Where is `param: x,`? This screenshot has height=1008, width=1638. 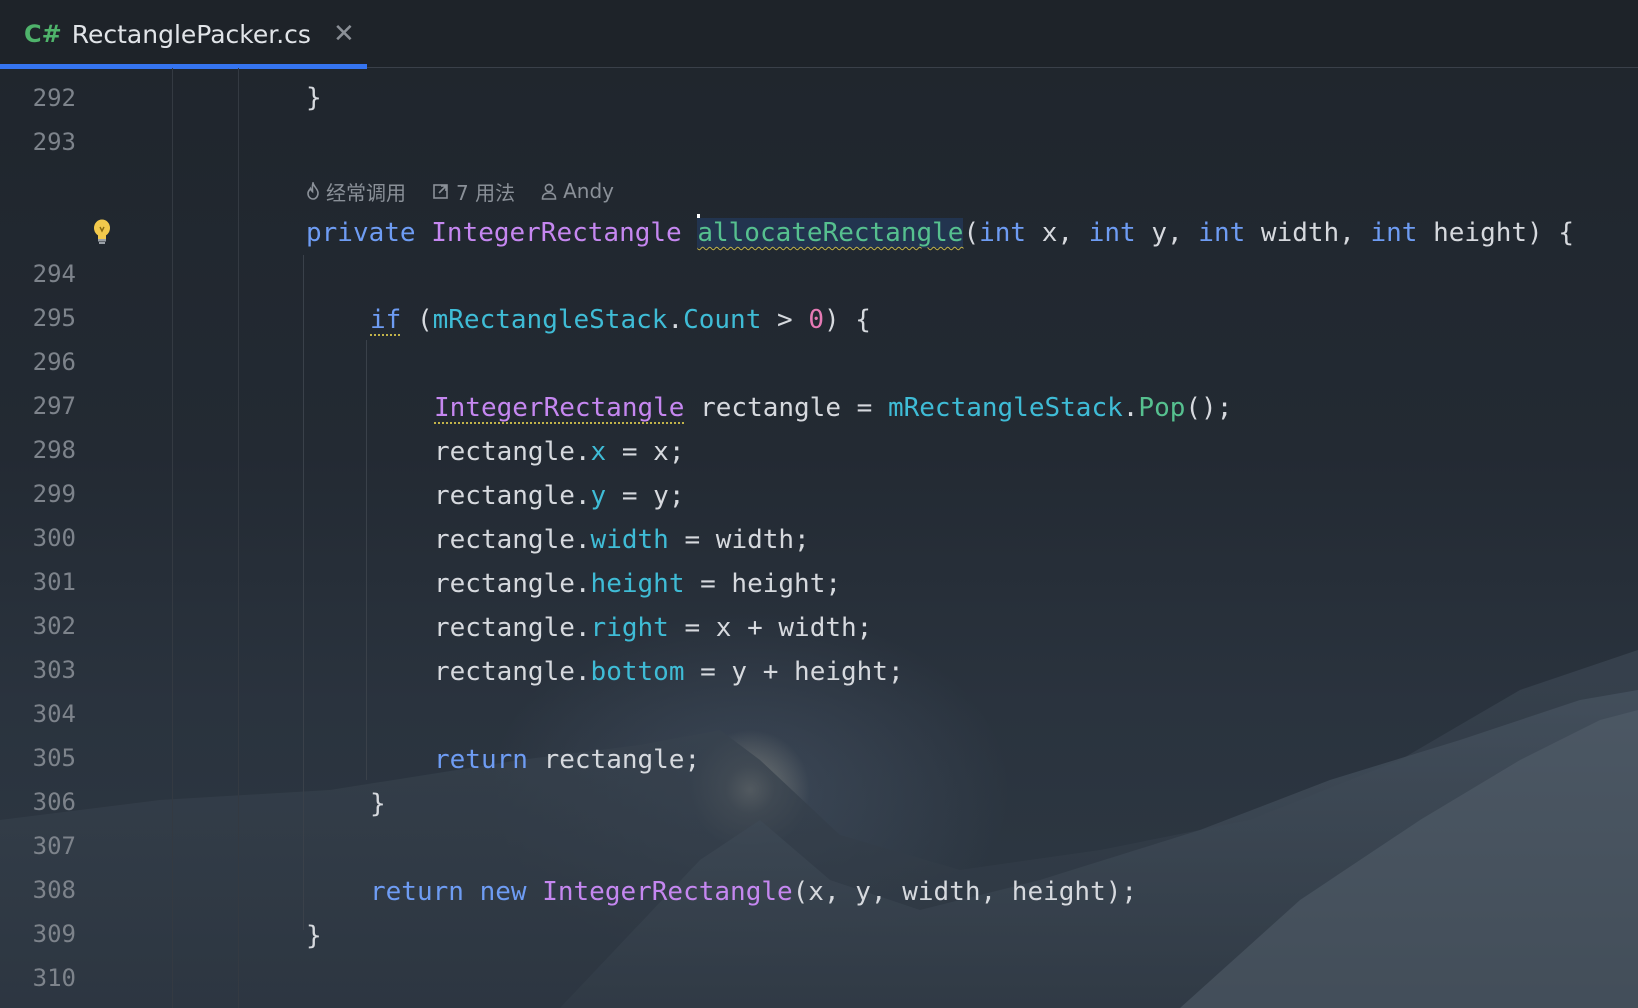 param: x, is located at coordinates (1057, 233).